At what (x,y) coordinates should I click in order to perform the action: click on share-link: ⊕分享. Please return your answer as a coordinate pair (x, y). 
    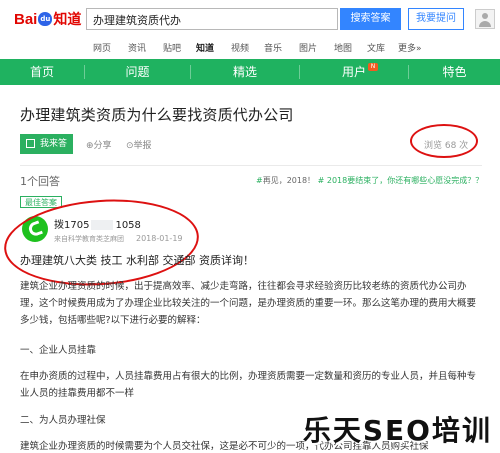
    Looking at the image, I should click on (99, 144).